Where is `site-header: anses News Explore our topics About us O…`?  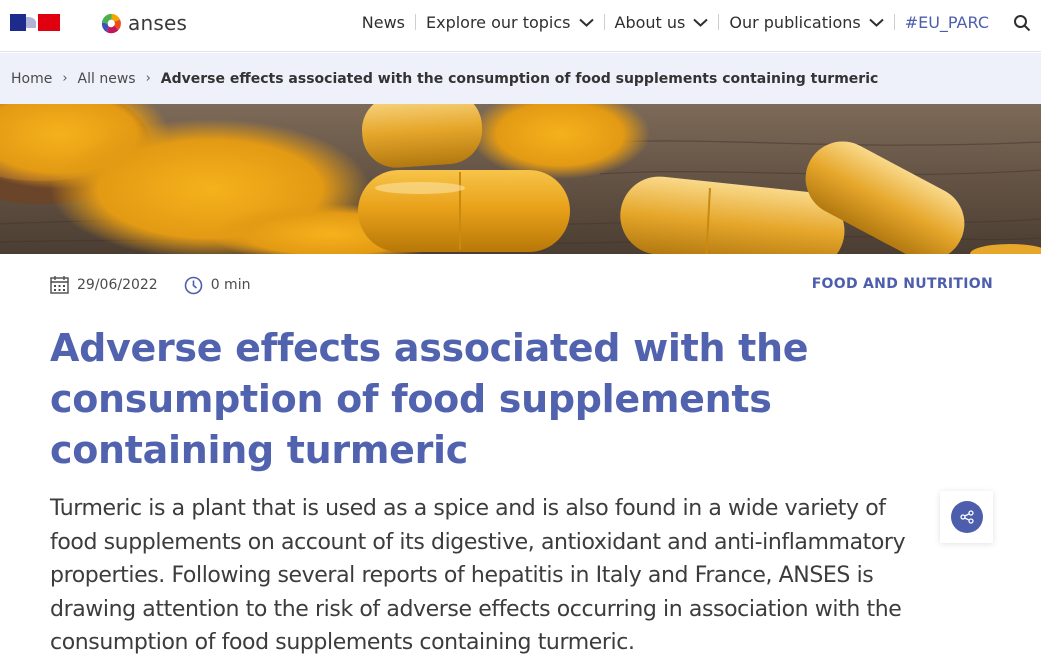
site-header: anses News Explore our topics About us O… is located at coordinates (520, 26).